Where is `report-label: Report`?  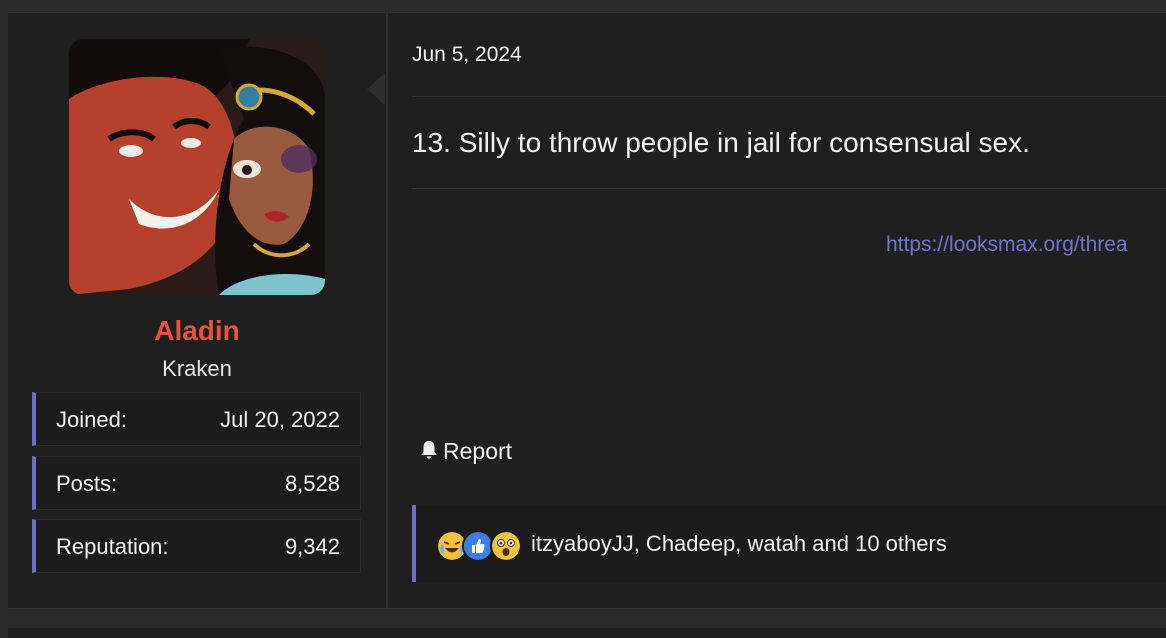 report-label: Report is located at coordinates (478, 451).